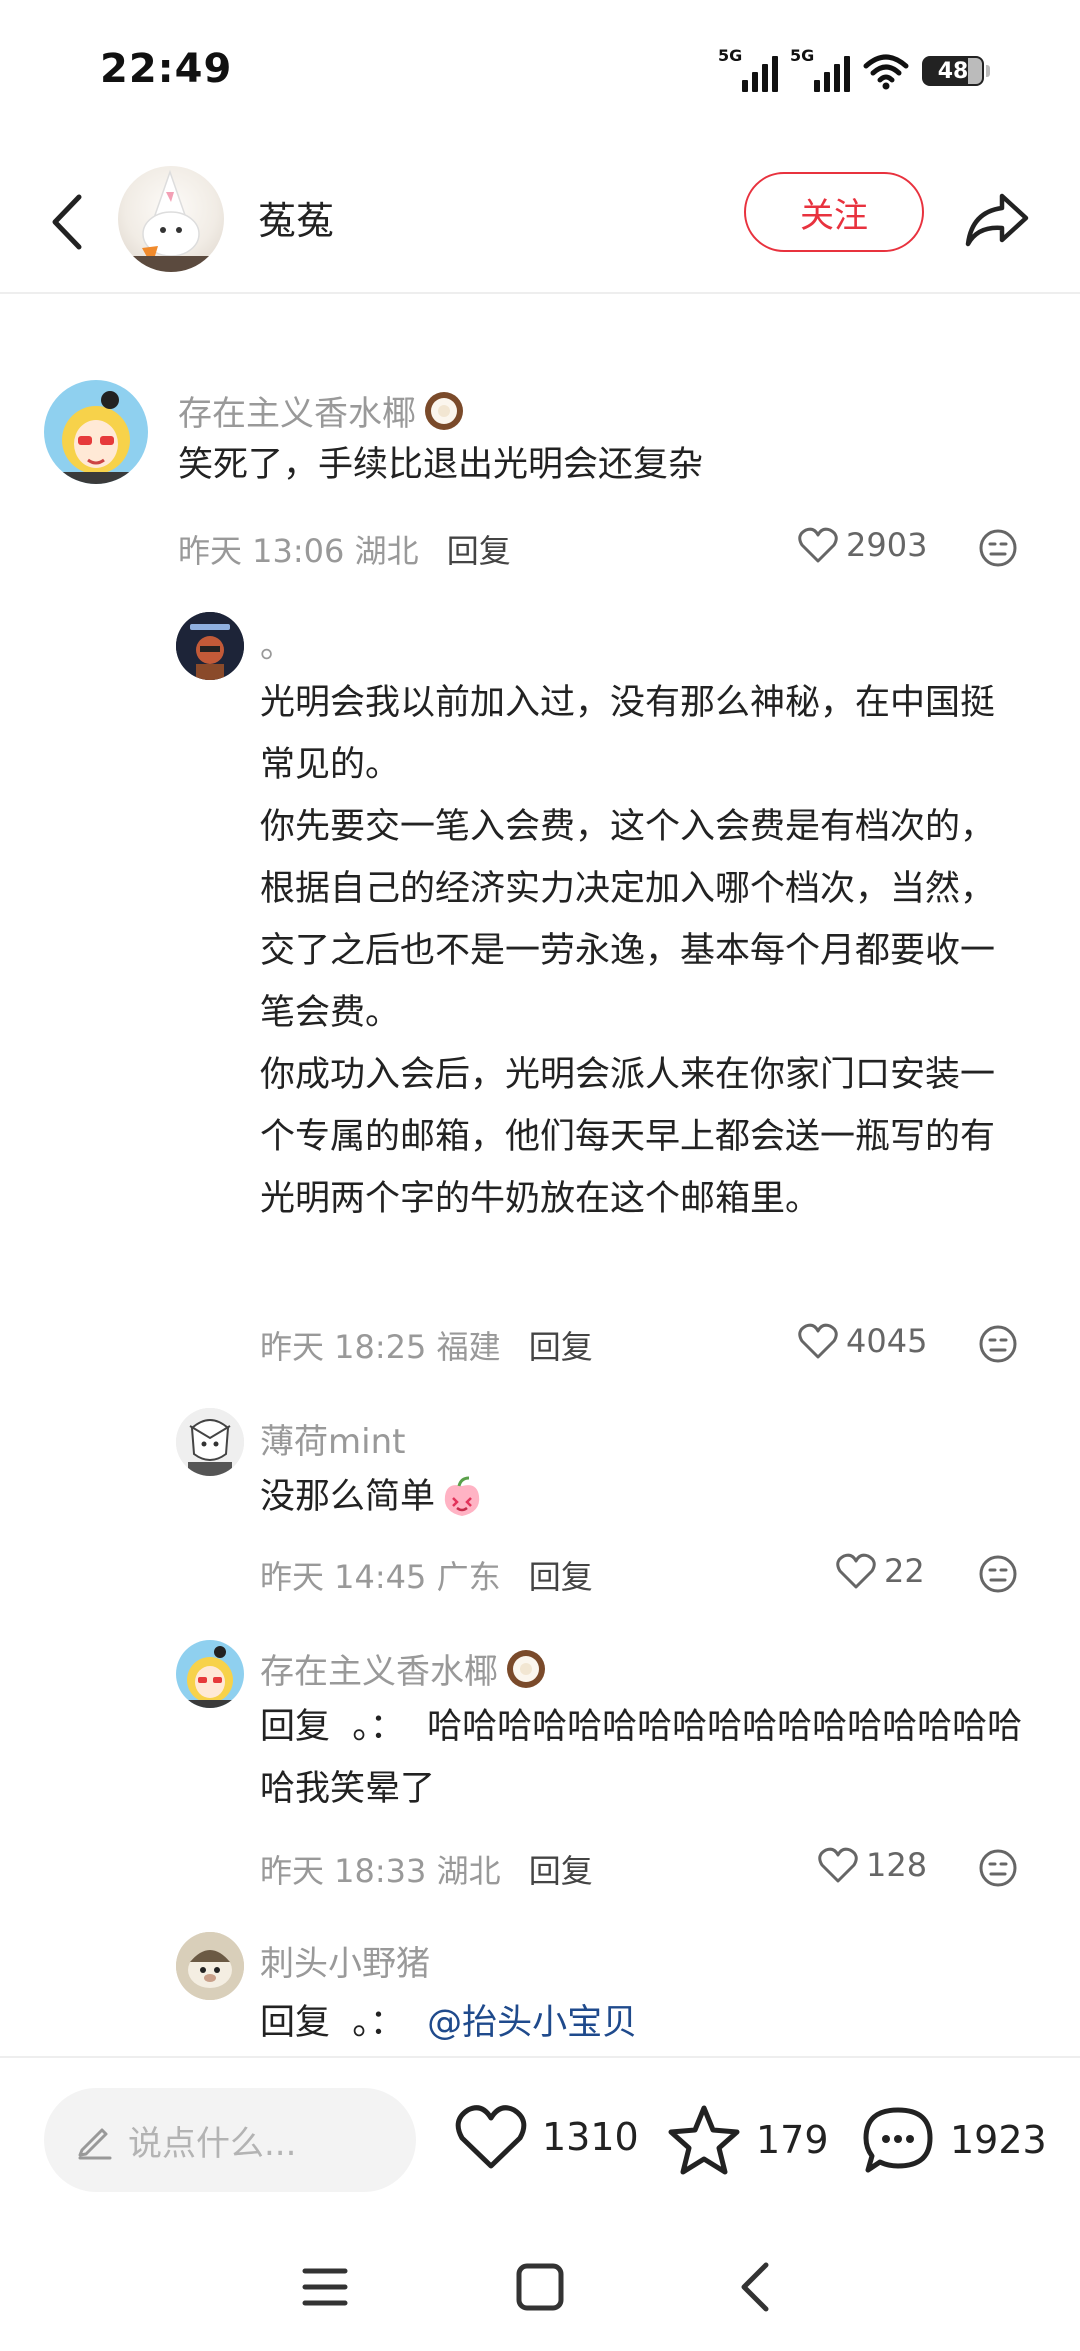  I want to click on share-icon, so click(997, 220).